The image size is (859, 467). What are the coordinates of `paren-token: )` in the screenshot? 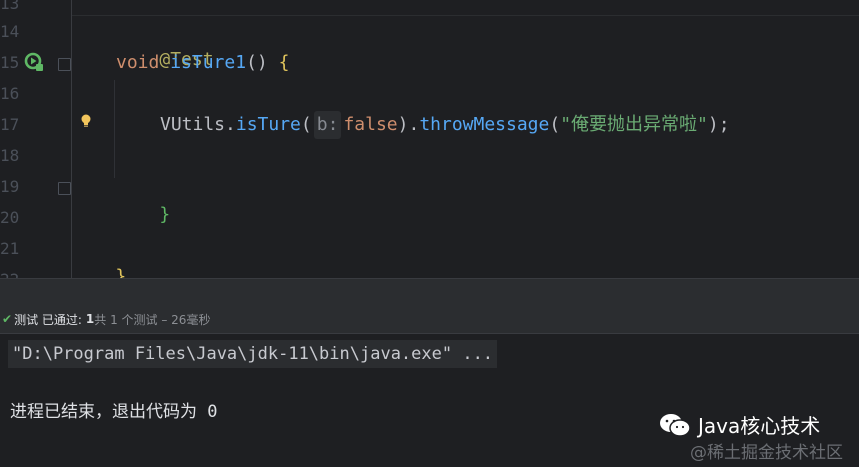 It's located at (403, 124).